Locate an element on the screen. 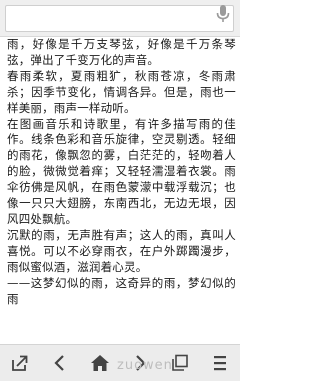 The width and height of the screenshot is (320, 381). menu-icon is located at coordinates (220, 363).